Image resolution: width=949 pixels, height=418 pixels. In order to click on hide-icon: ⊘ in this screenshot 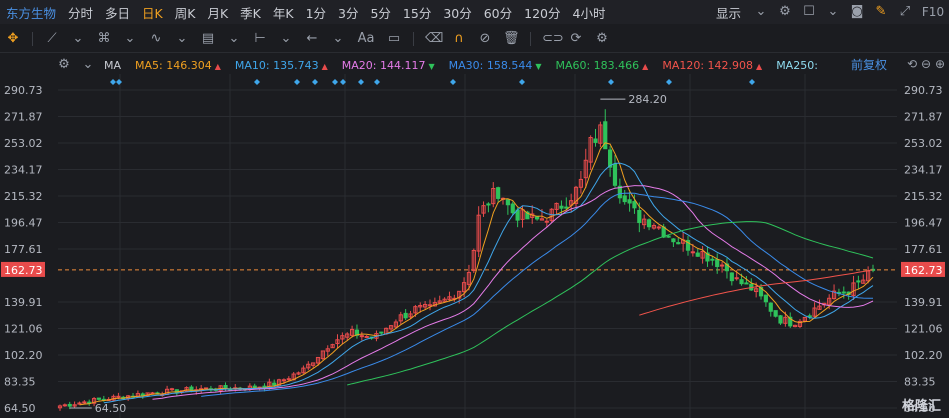, I will do `click(485, 39)`.